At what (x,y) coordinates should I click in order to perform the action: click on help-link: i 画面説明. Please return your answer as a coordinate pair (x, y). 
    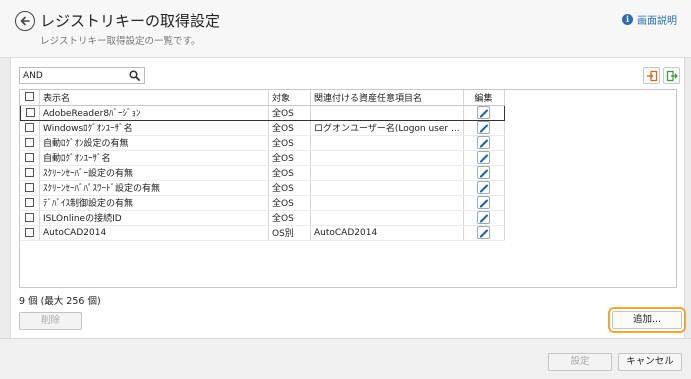
    Looking at the image, I should click on (649, 19).